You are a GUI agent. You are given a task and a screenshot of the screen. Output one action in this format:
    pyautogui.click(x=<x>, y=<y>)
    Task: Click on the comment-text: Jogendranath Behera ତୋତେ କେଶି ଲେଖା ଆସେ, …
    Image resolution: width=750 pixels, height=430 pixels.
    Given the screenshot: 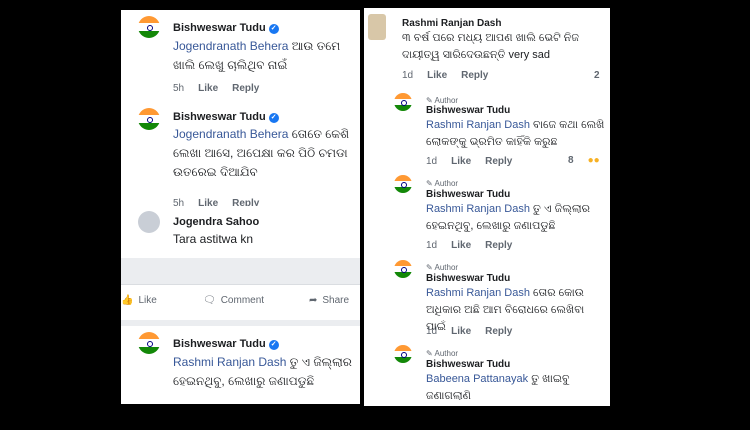 What is the action you would take?
    pyautogui.click(x=265, y=153)
    